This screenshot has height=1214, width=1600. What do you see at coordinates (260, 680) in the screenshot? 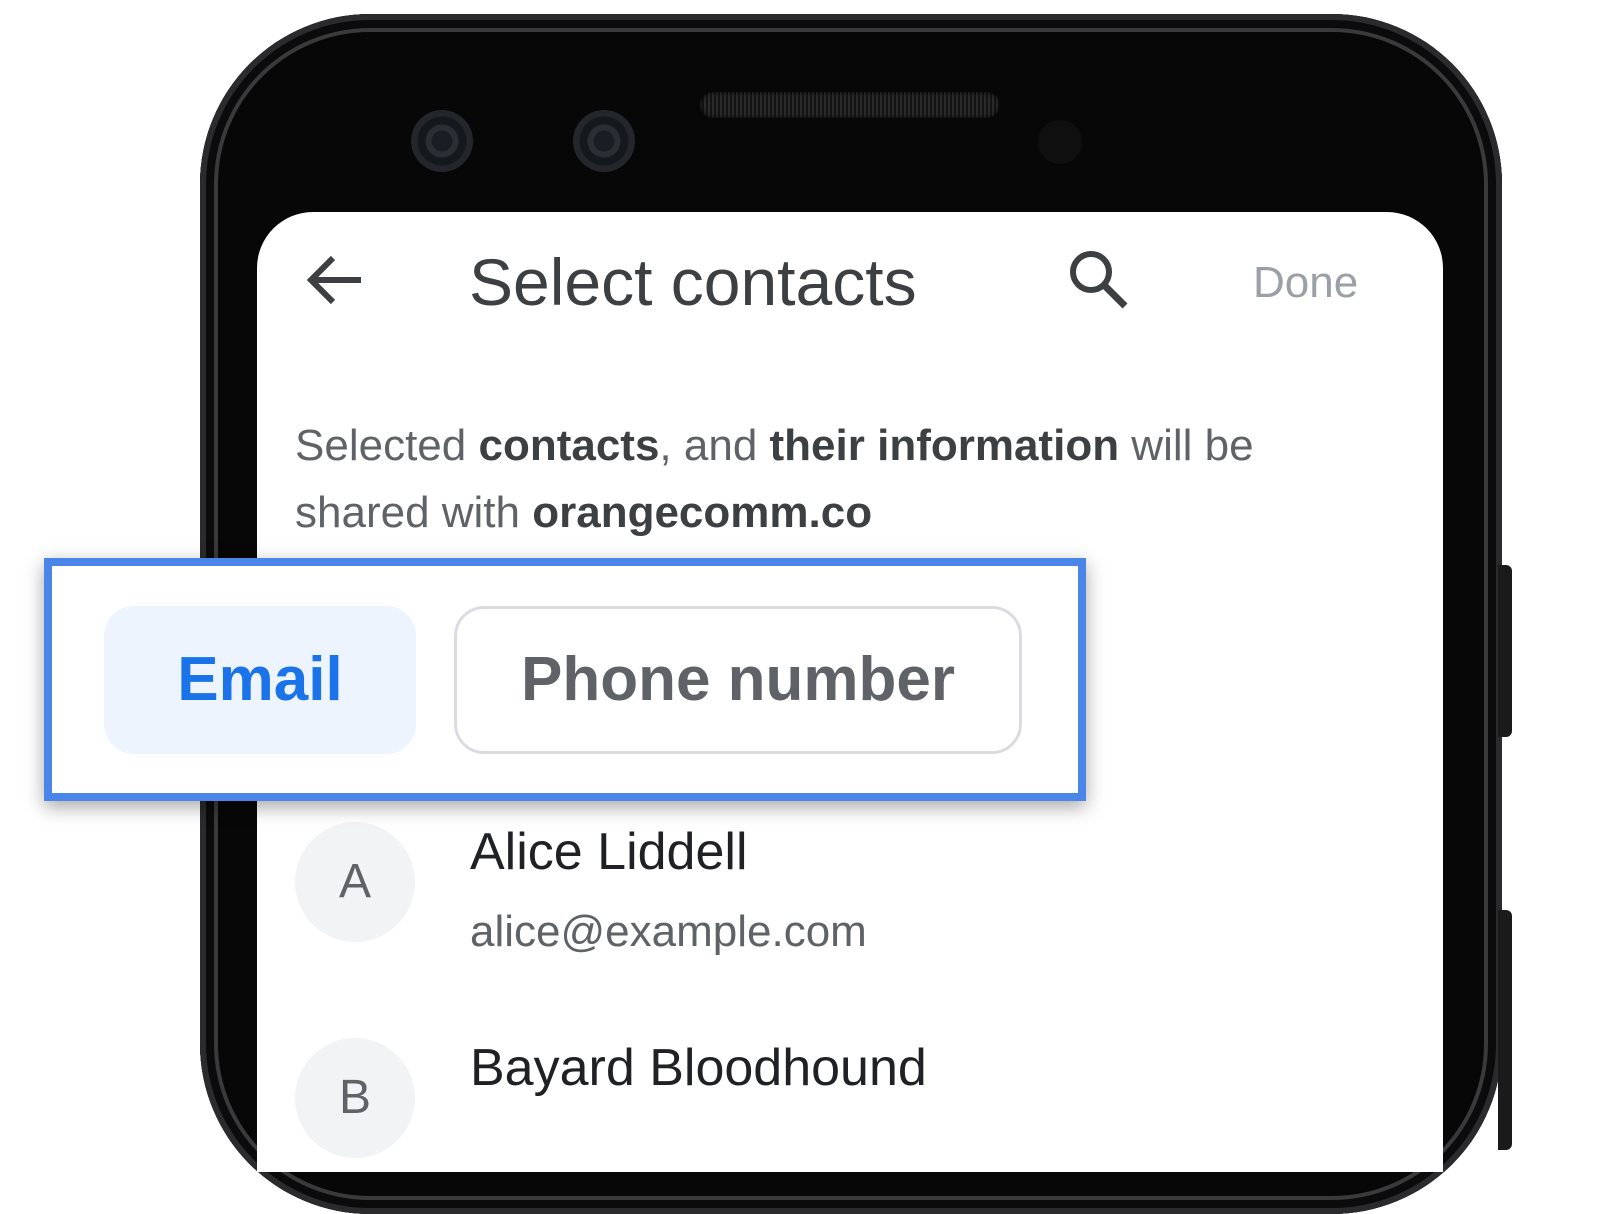
I see `chip-email: Email` at bounding box center [260, 680].